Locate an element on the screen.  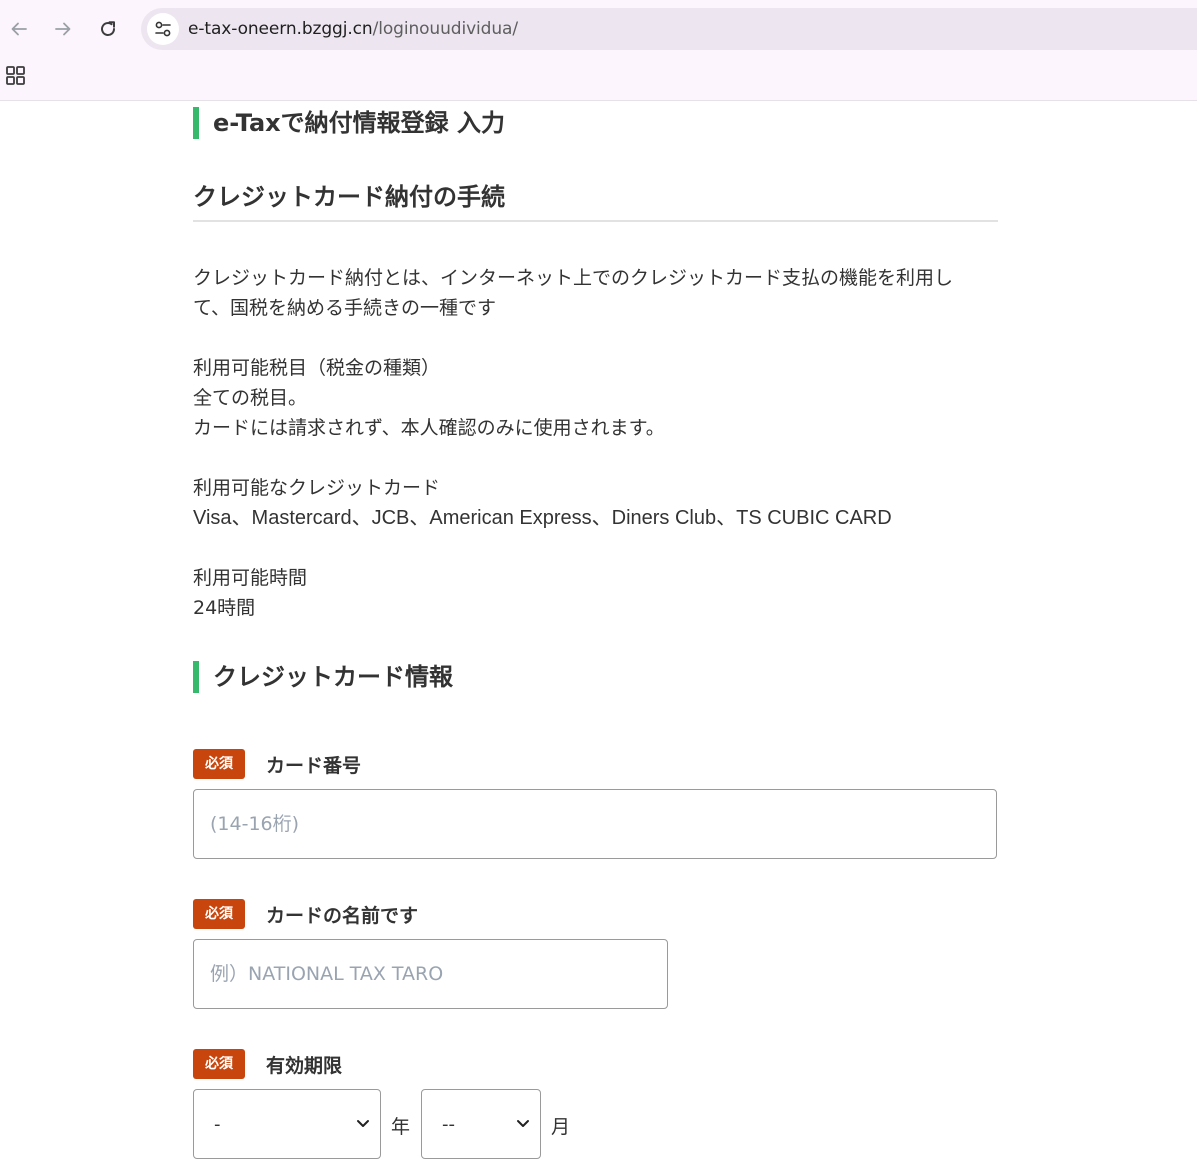
back-arrow-icon is located at coordinates (19, 29).